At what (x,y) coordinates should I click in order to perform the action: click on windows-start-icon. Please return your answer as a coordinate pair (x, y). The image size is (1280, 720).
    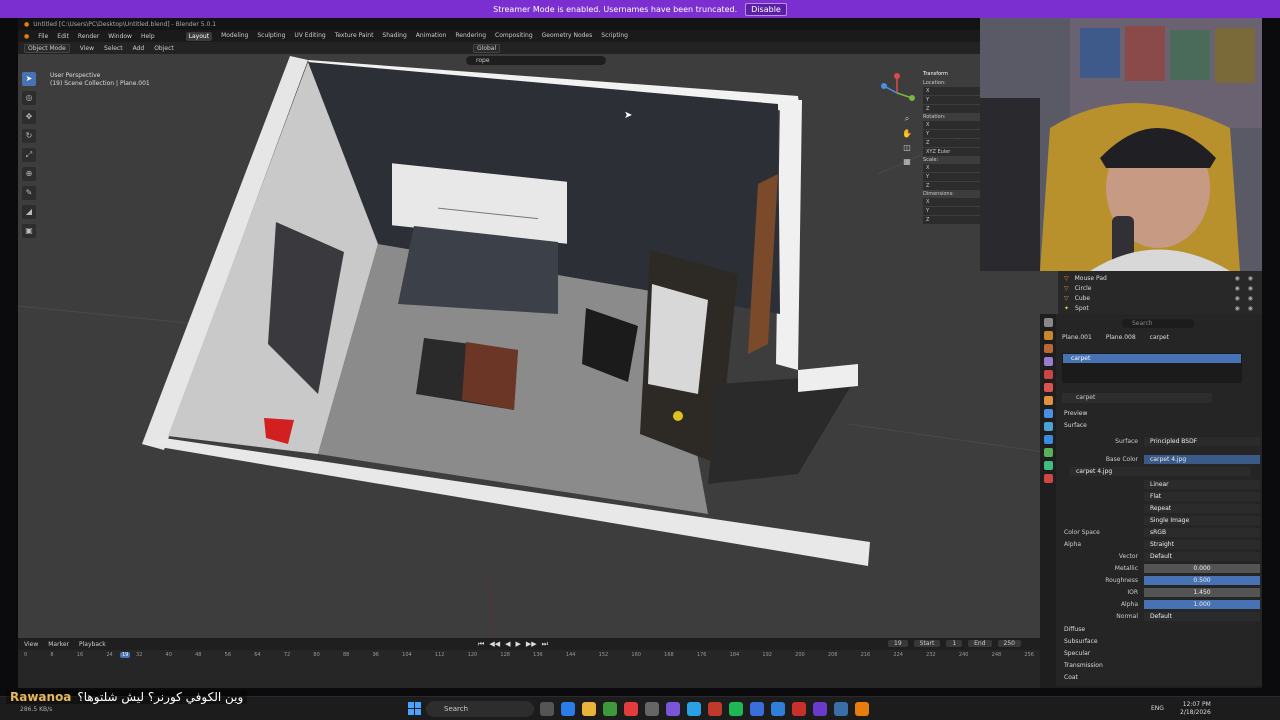
    Looking at the image, I should click on (414, 708).